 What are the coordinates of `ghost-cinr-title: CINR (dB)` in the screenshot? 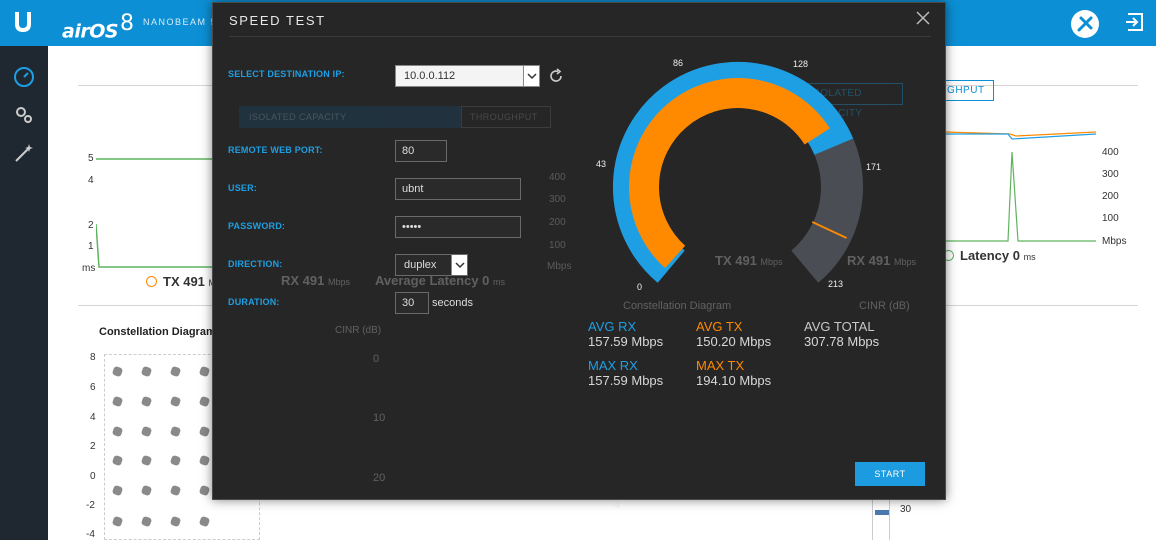 It's located at (358, 330).